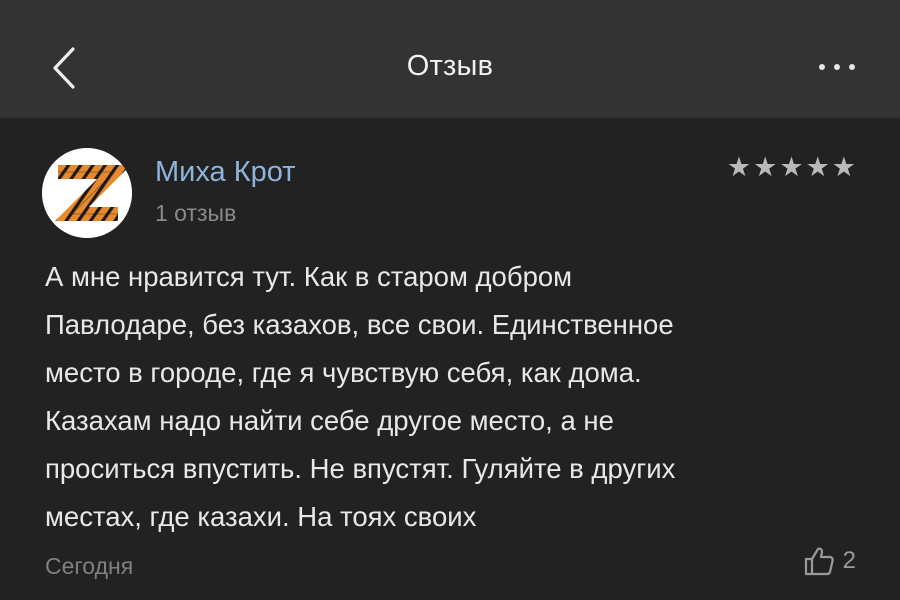 This screenshot has width=900, height=600. Describe the element at coordinates (837, 67) in the screenshot. I see `more-options-button` at that location.